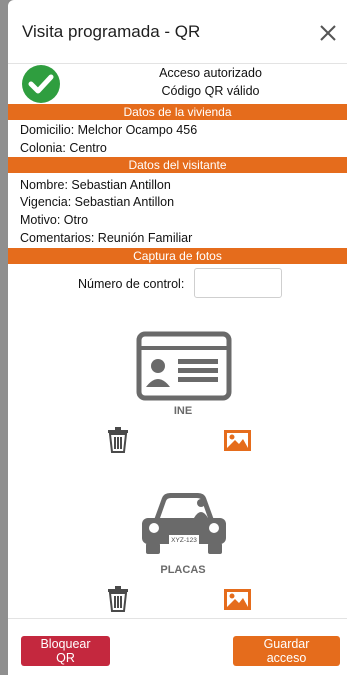 The image size is (347, 675). What do you see at coordinates (54, 220) in the screenshot?
I see `motivo-text: Motivo: Otro` at bounding box center [54, 220].